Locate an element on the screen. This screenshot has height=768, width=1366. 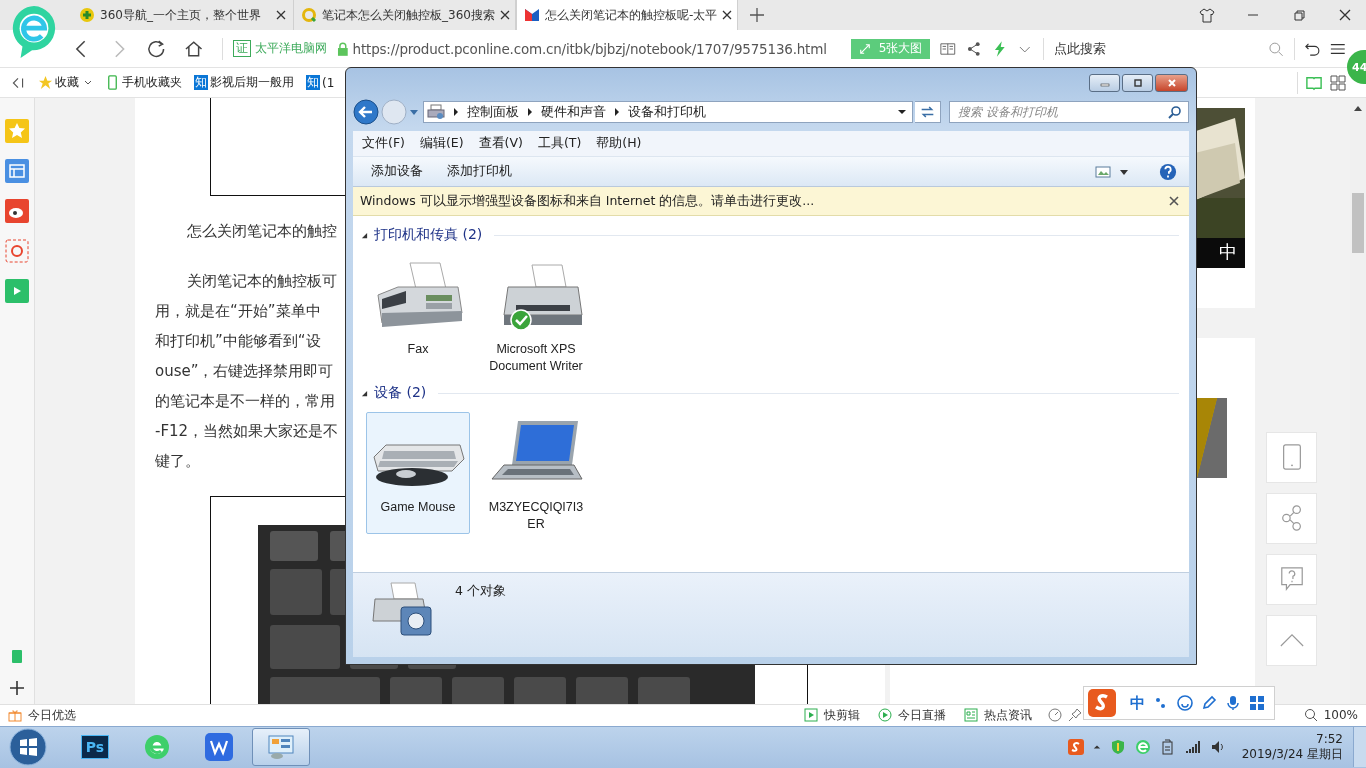
group-header: 打印机和传真 (2) is located at coordinates (428, 235).